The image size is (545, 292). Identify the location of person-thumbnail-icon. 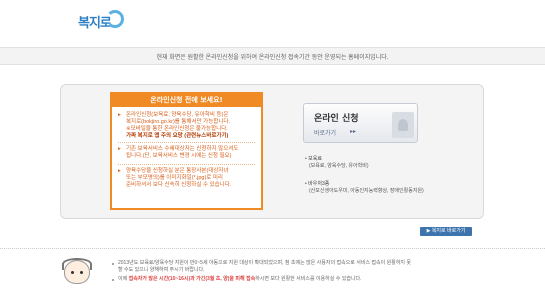
(403, 125).